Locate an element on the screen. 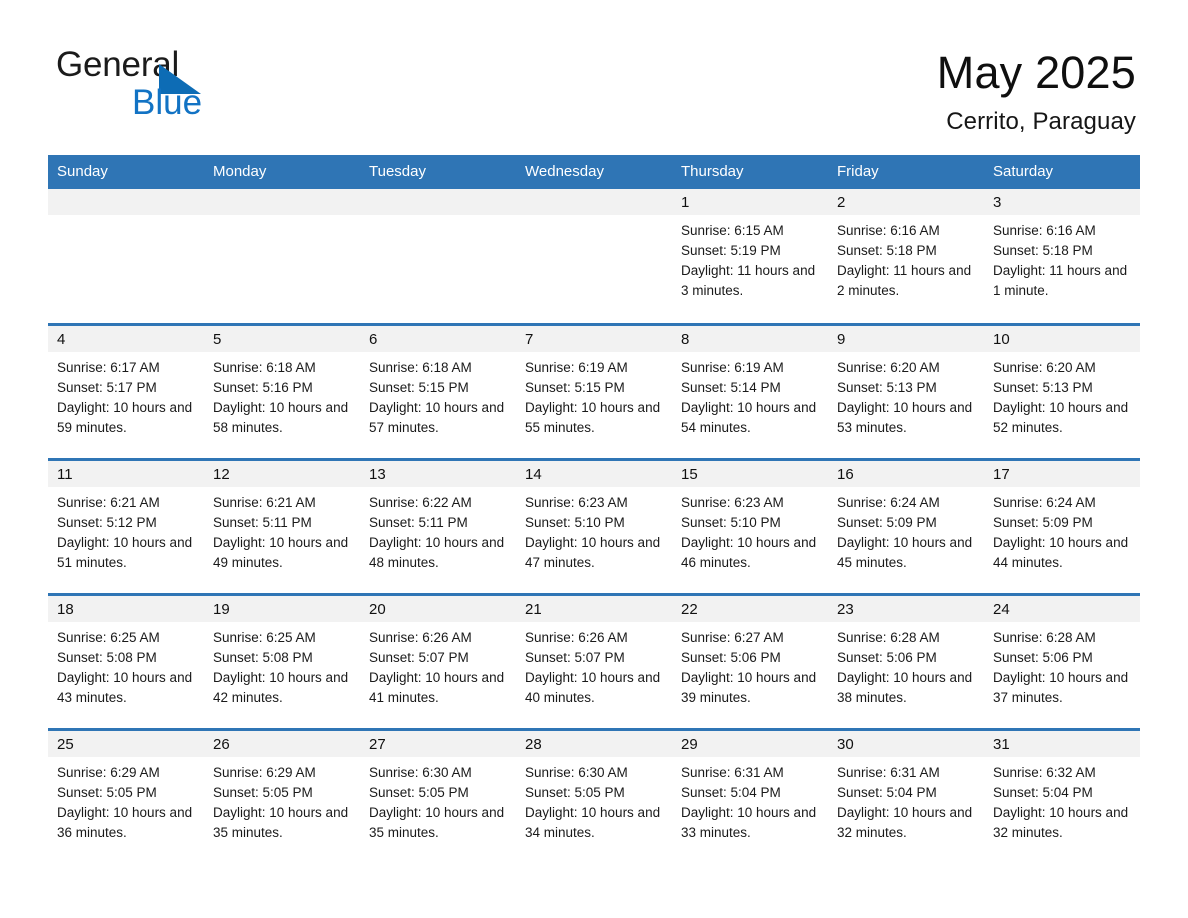 The image size is (1188, 918). day-number: 12 is located at coordinates (282, 473).